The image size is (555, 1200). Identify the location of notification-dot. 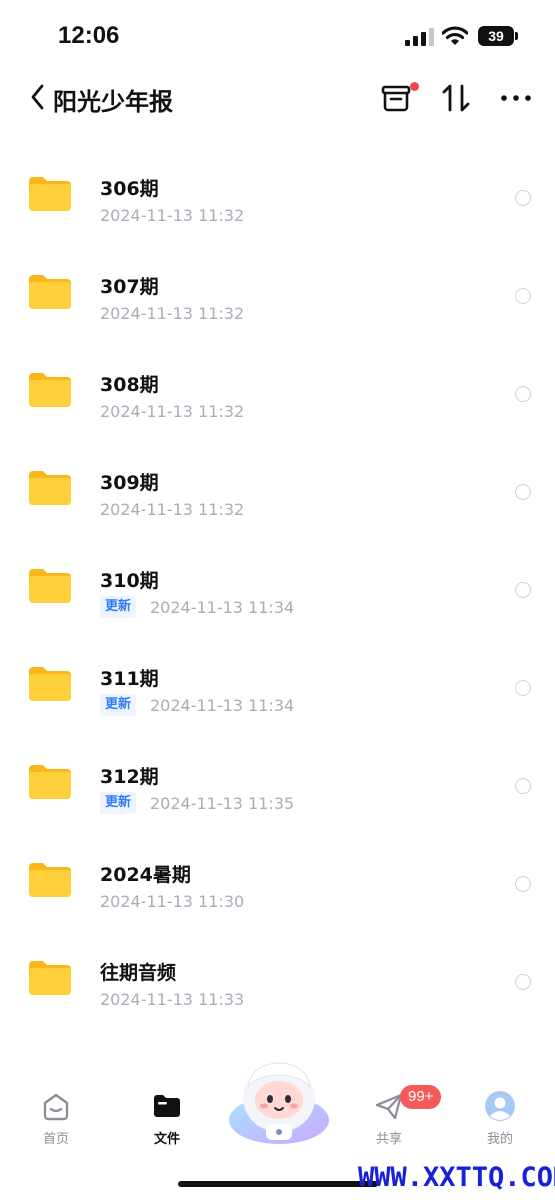
(414, 86).